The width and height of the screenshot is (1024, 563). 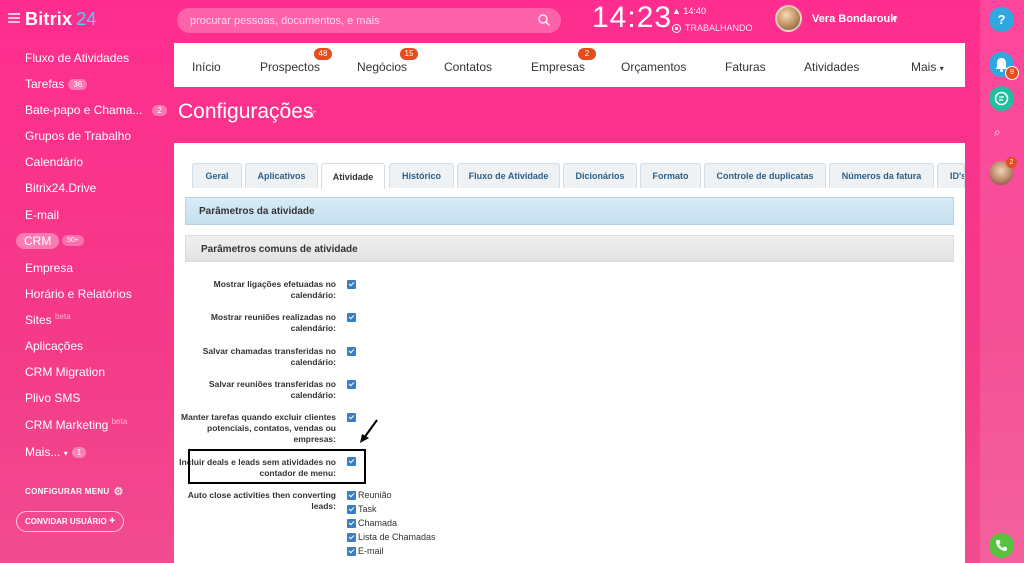 I want to click on tab-orcamentos: Orçamentos, so click(x=653, y=67).